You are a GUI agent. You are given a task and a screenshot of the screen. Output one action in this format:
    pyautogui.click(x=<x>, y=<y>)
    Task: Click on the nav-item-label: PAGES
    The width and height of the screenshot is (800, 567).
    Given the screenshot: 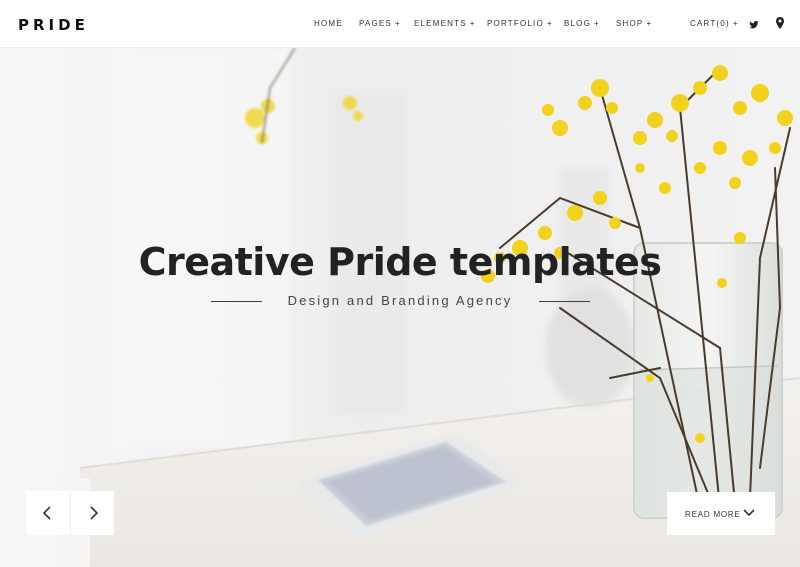 What is the action you would take?
    pyautogui.click(x=375, y=23)
    